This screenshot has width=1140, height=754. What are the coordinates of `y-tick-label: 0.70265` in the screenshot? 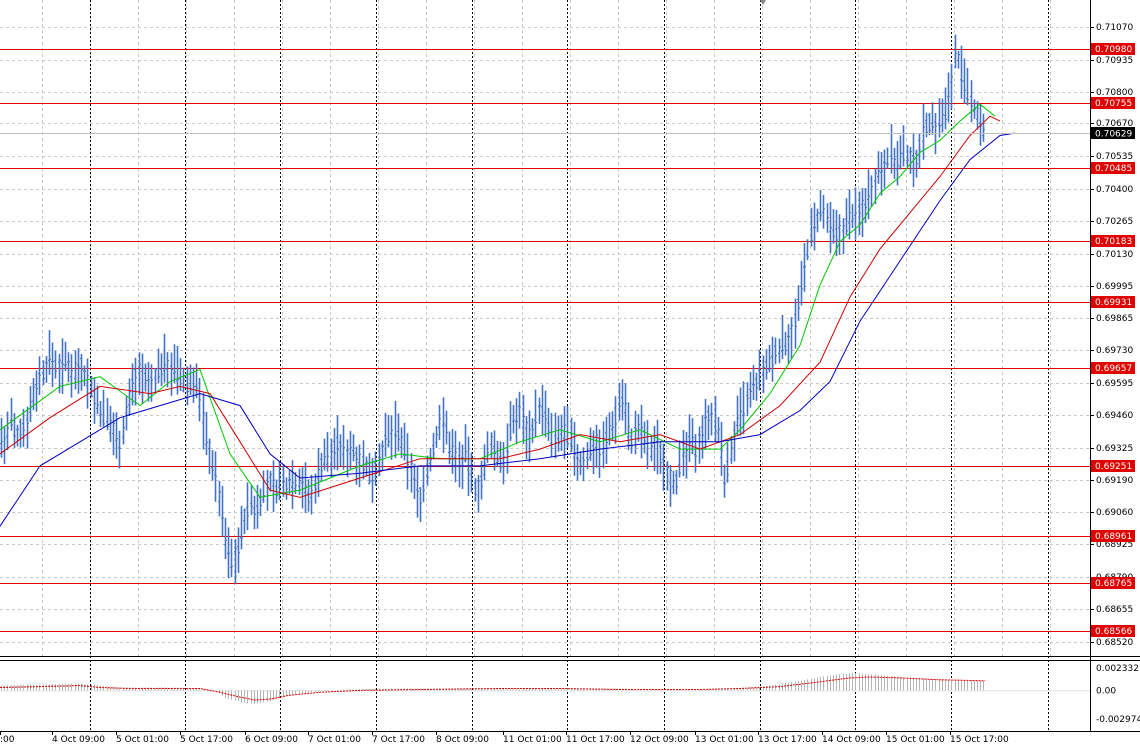 It's located at (1114, 222).